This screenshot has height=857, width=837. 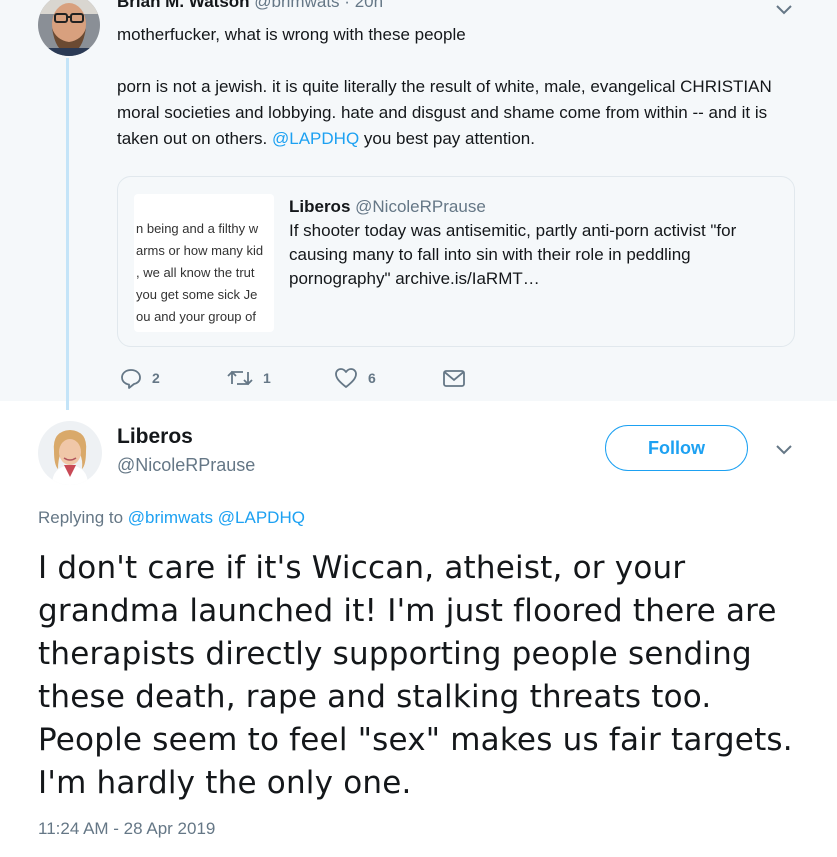 What do you see at coordinates (67, 234) in the screenshot?
I see `thread-connector-line` at bounding box center [67, 234].